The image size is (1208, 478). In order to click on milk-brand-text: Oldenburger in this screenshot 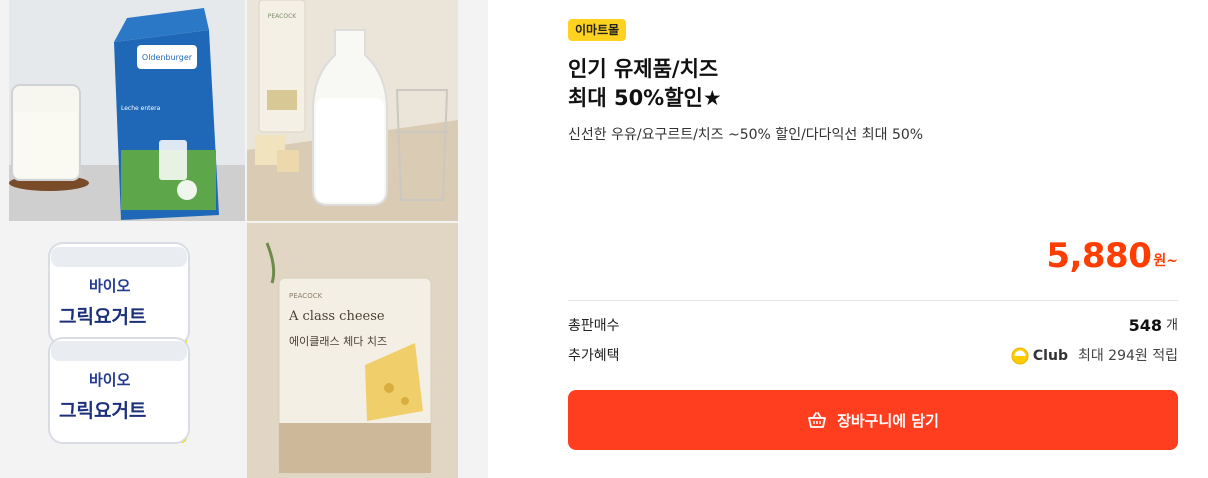, I will do `click(167, 57)`.